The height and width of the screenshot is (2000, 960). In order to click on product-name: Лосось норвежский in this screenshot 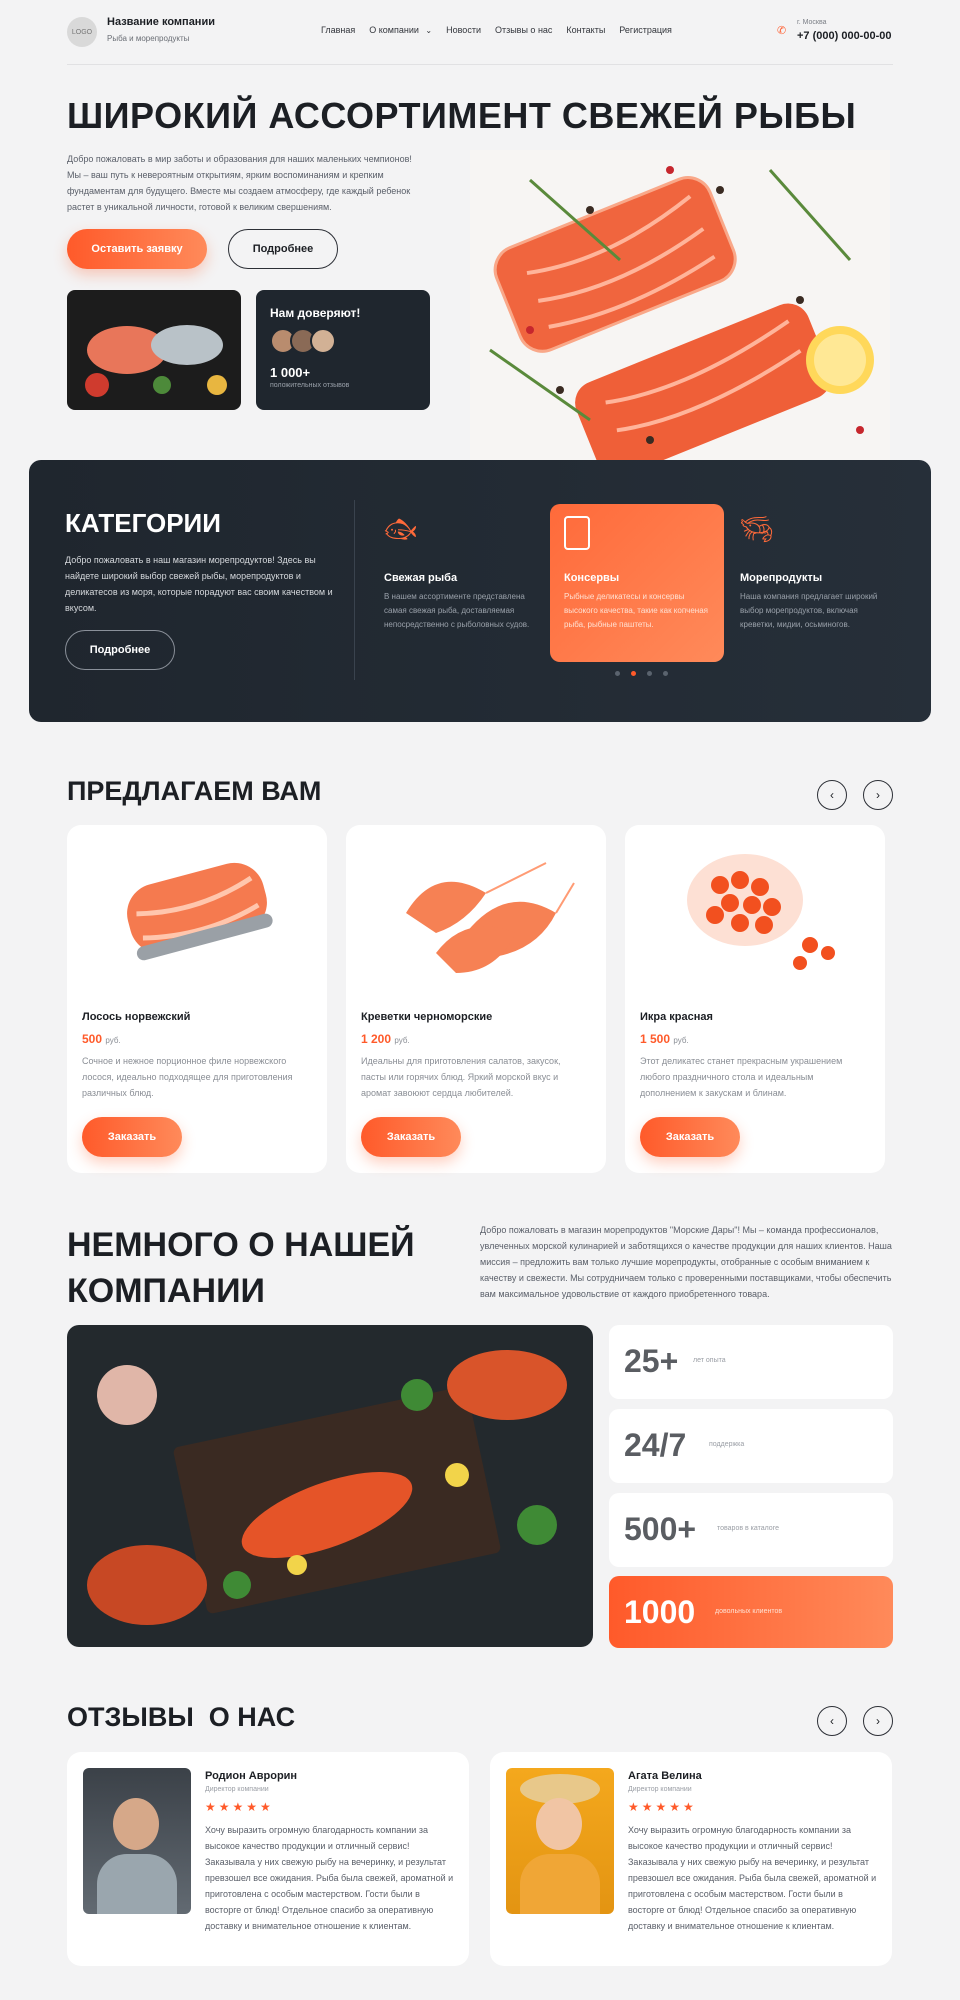, I will do `click(136, 1017)`.